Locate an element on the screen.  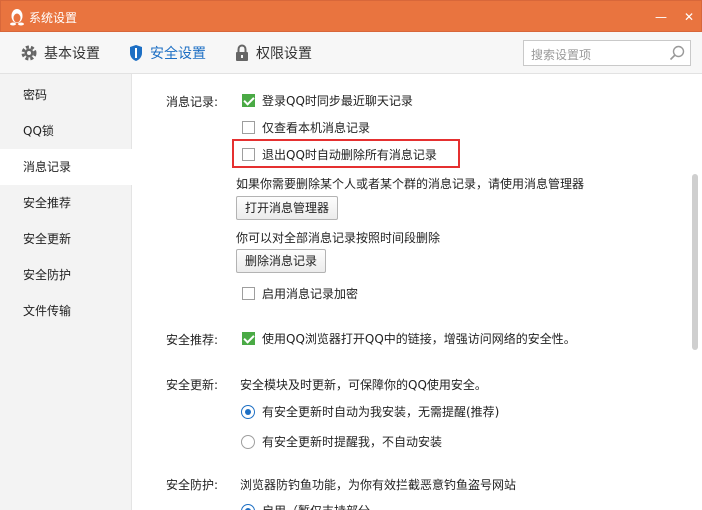
option-text: 有安全更新时提醒我，不自动安装 is located at coordinates (352, 442).